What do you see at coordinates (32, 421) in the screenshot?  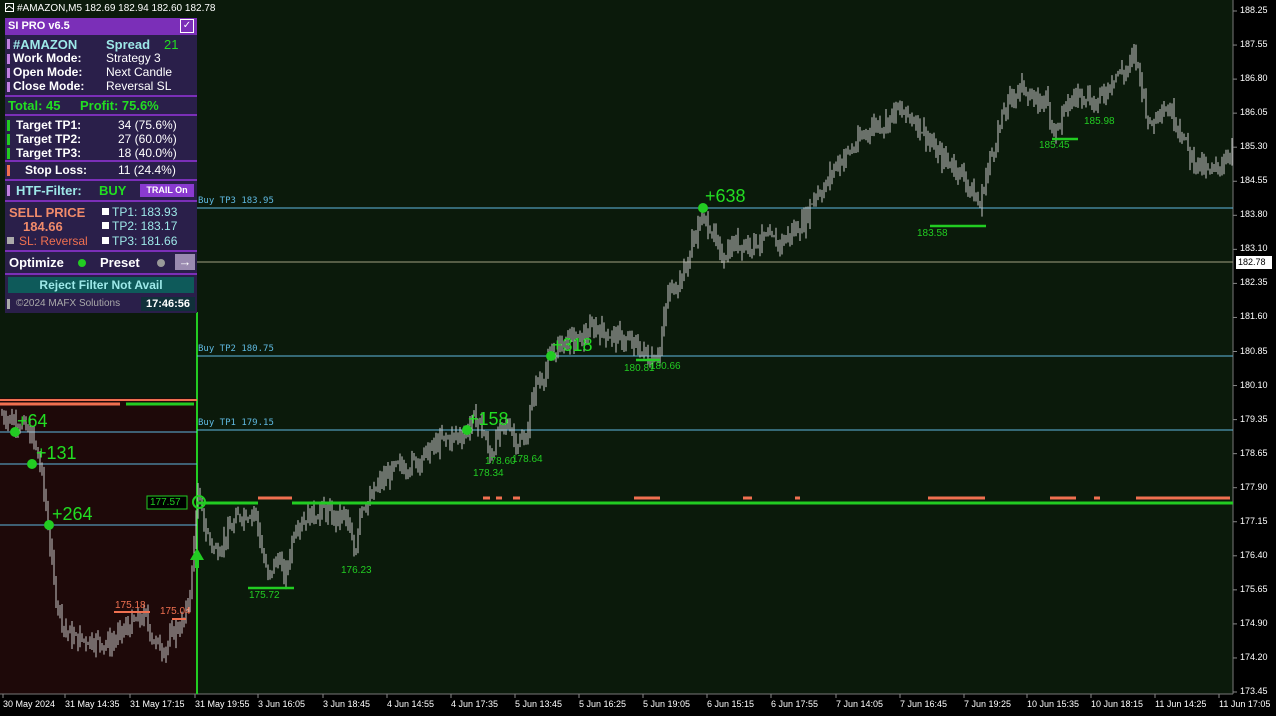 I see `sell-tp1-profit-label: +64` at bounding box center [32, 421].